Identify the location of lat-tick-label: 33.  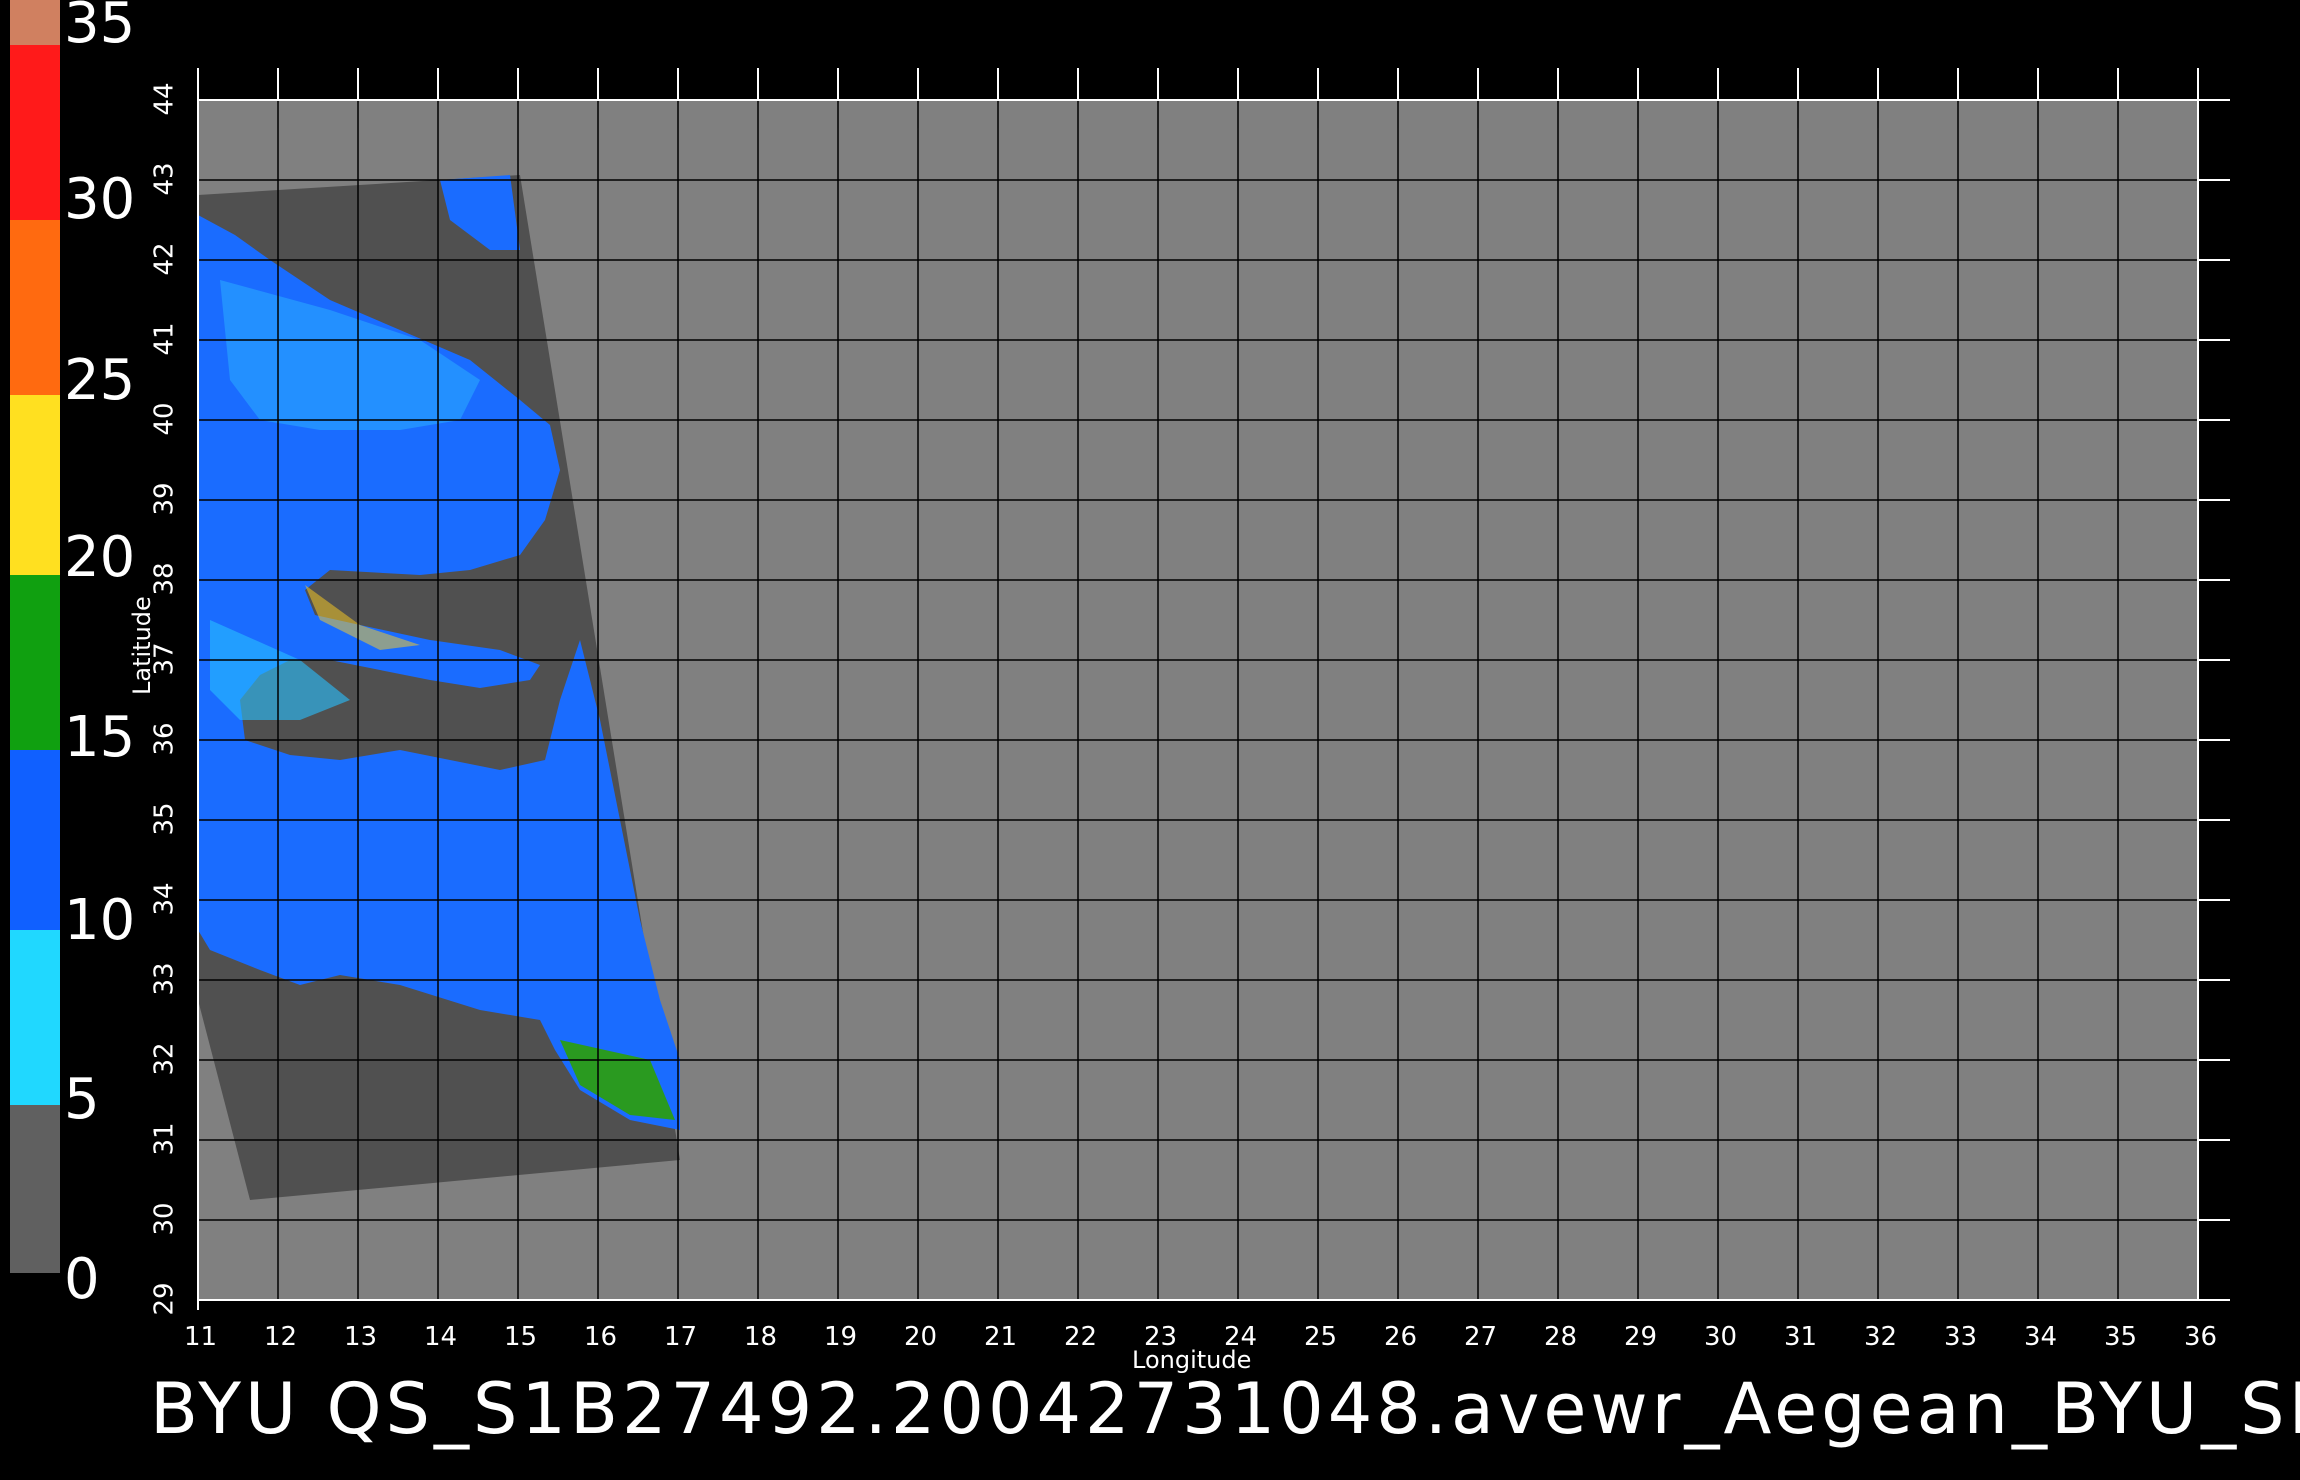
(164, 979).